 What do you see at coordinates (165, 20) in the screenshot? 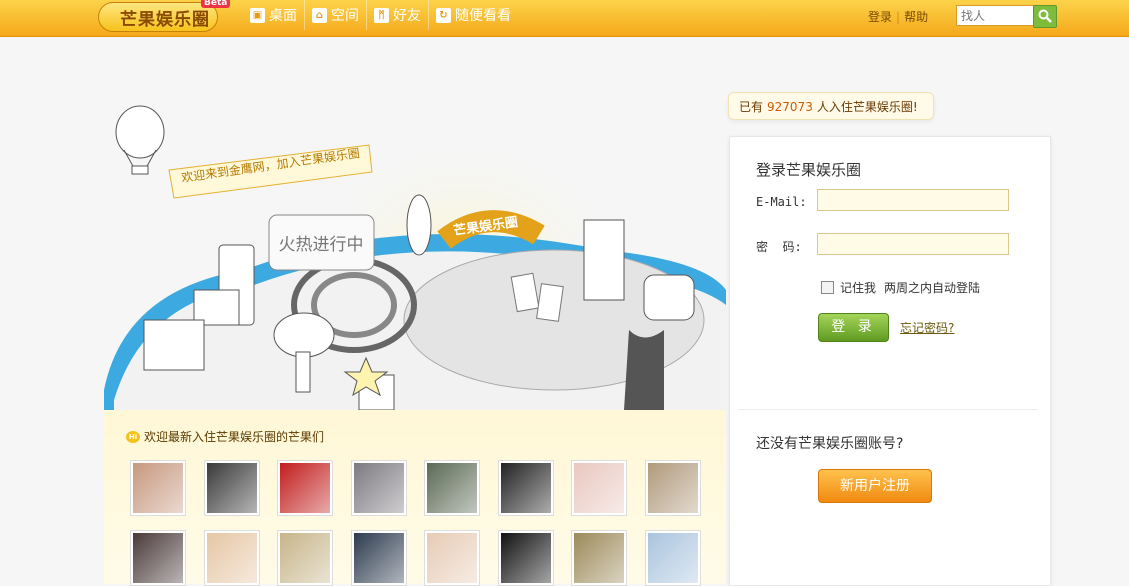
I see `brand-name: 芒果娱乐圈` at bounding box center [165, 20].